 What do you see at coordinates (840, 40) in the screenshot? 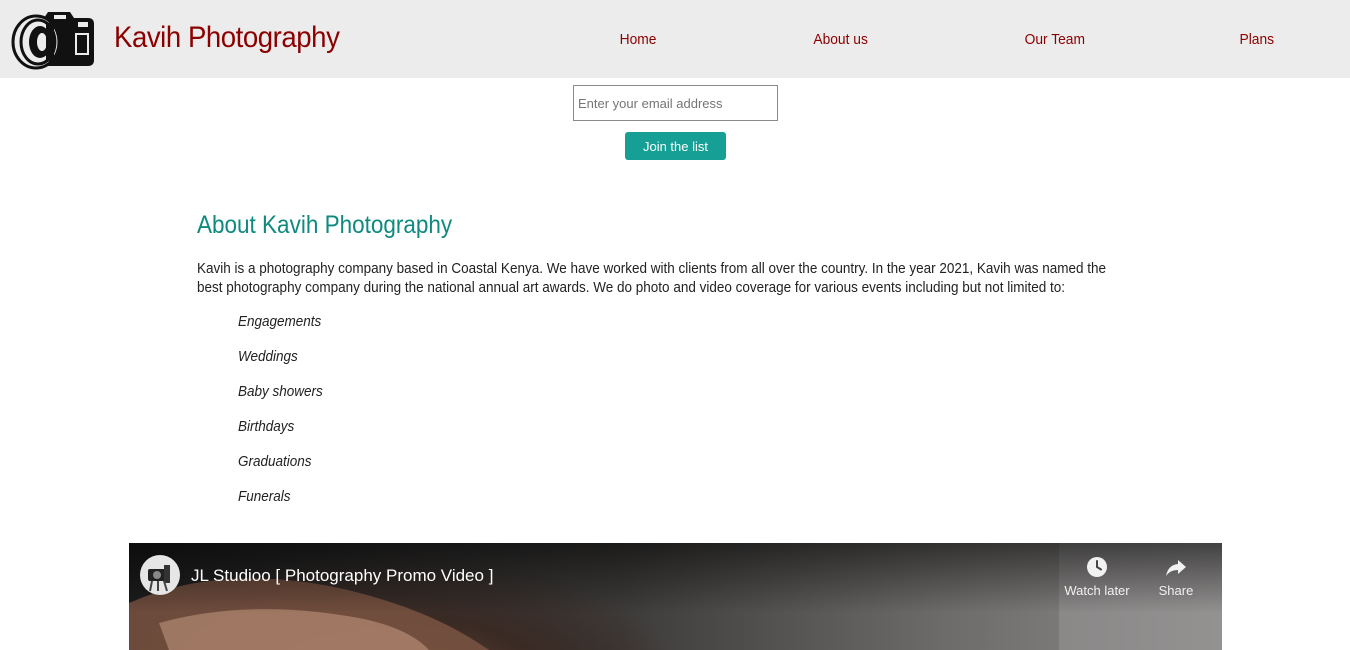
I see `nav-about-us: About us` at bounding box center [840, 40].